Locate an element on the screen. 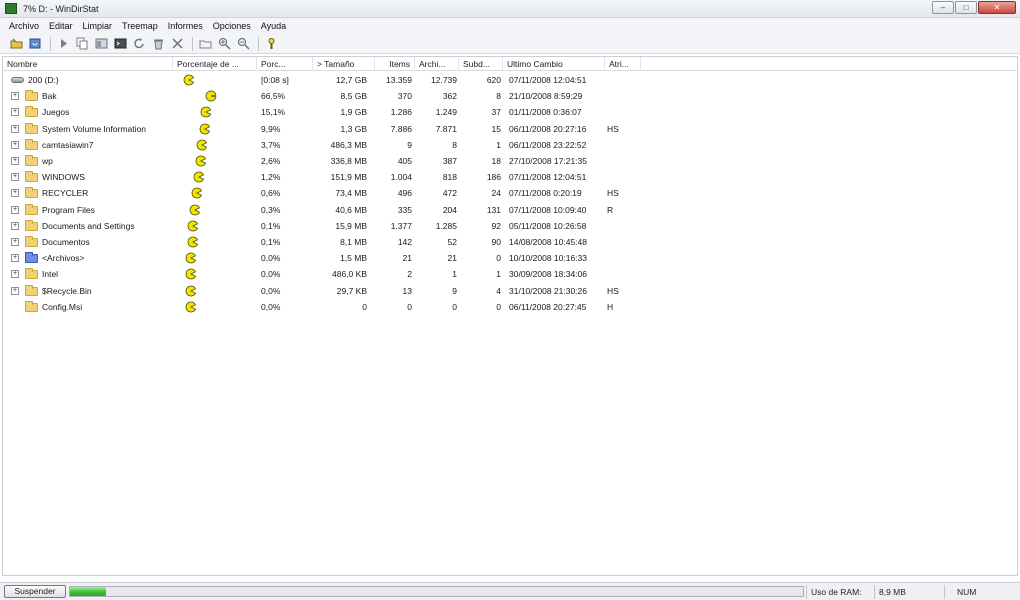  menu-item-treemap: Treemap is located at coordinates (140, 26).